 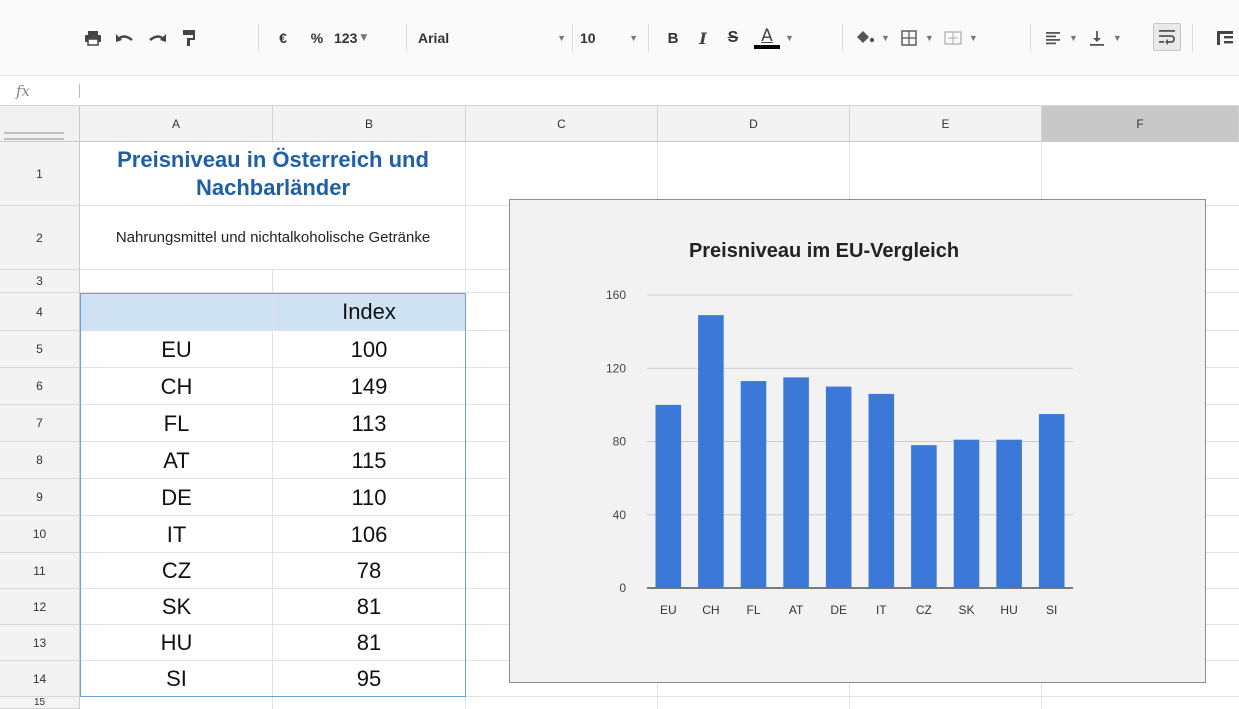 I want to click on text-rotation-icon, so click(x=1225, y=38).